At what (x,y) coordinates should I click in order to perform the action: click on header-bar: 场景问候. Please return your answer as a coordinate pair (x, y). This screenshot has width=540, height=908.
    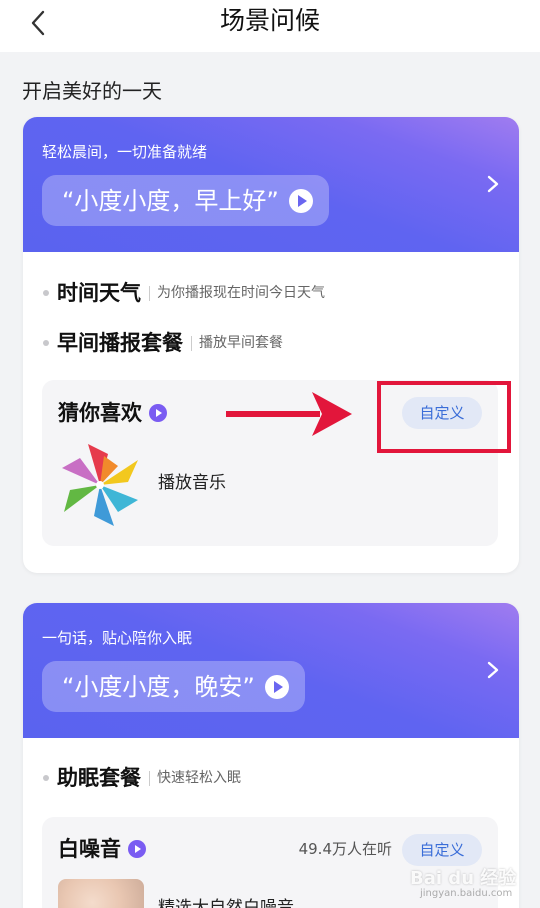
    Looking at the image, I should click on (270, 26).